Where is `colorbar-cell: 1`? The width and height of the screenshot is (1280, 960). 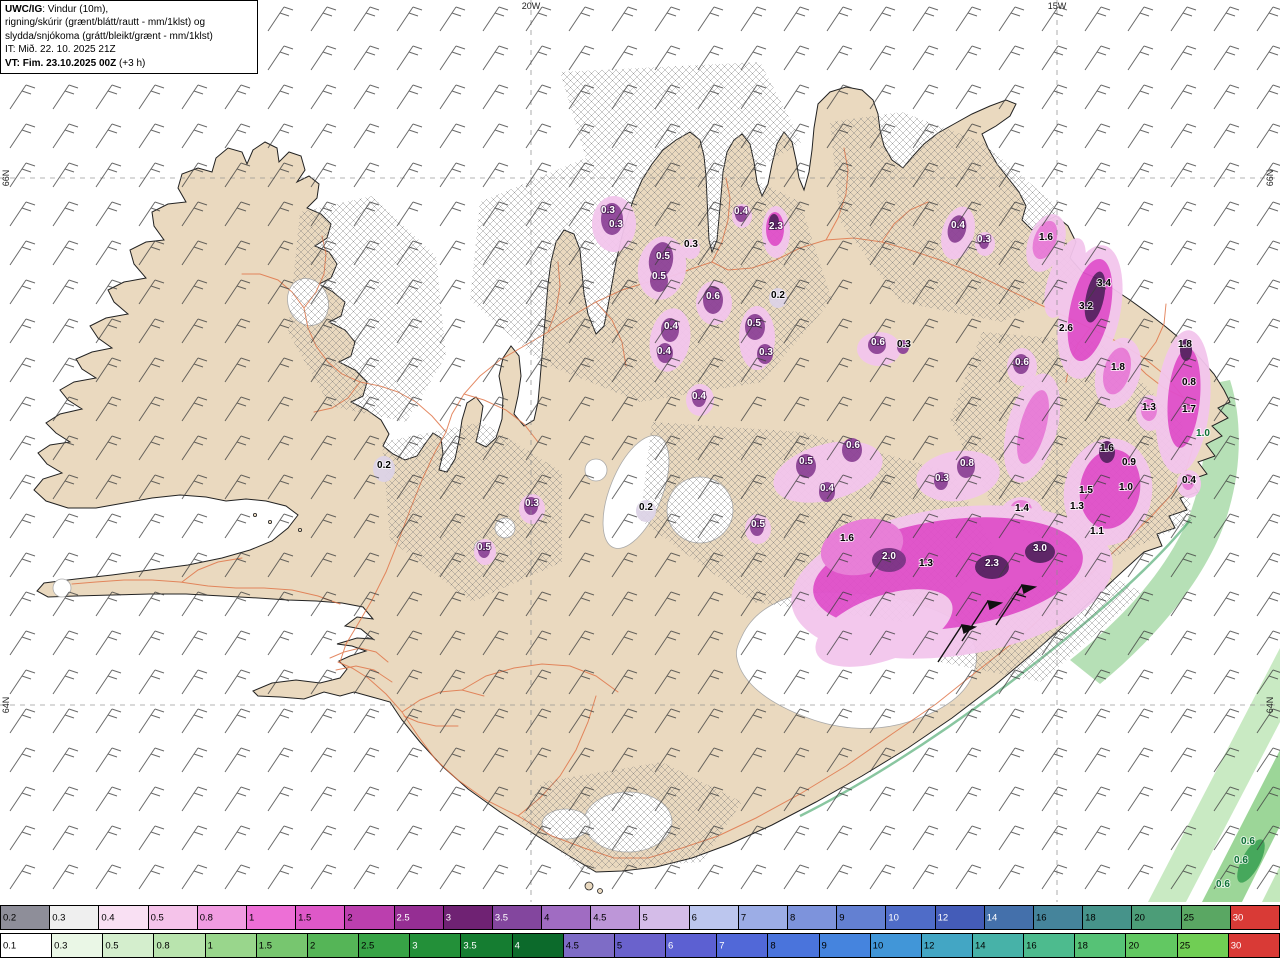 colorbar-cell: 1 is located at coordinates (230, 945).